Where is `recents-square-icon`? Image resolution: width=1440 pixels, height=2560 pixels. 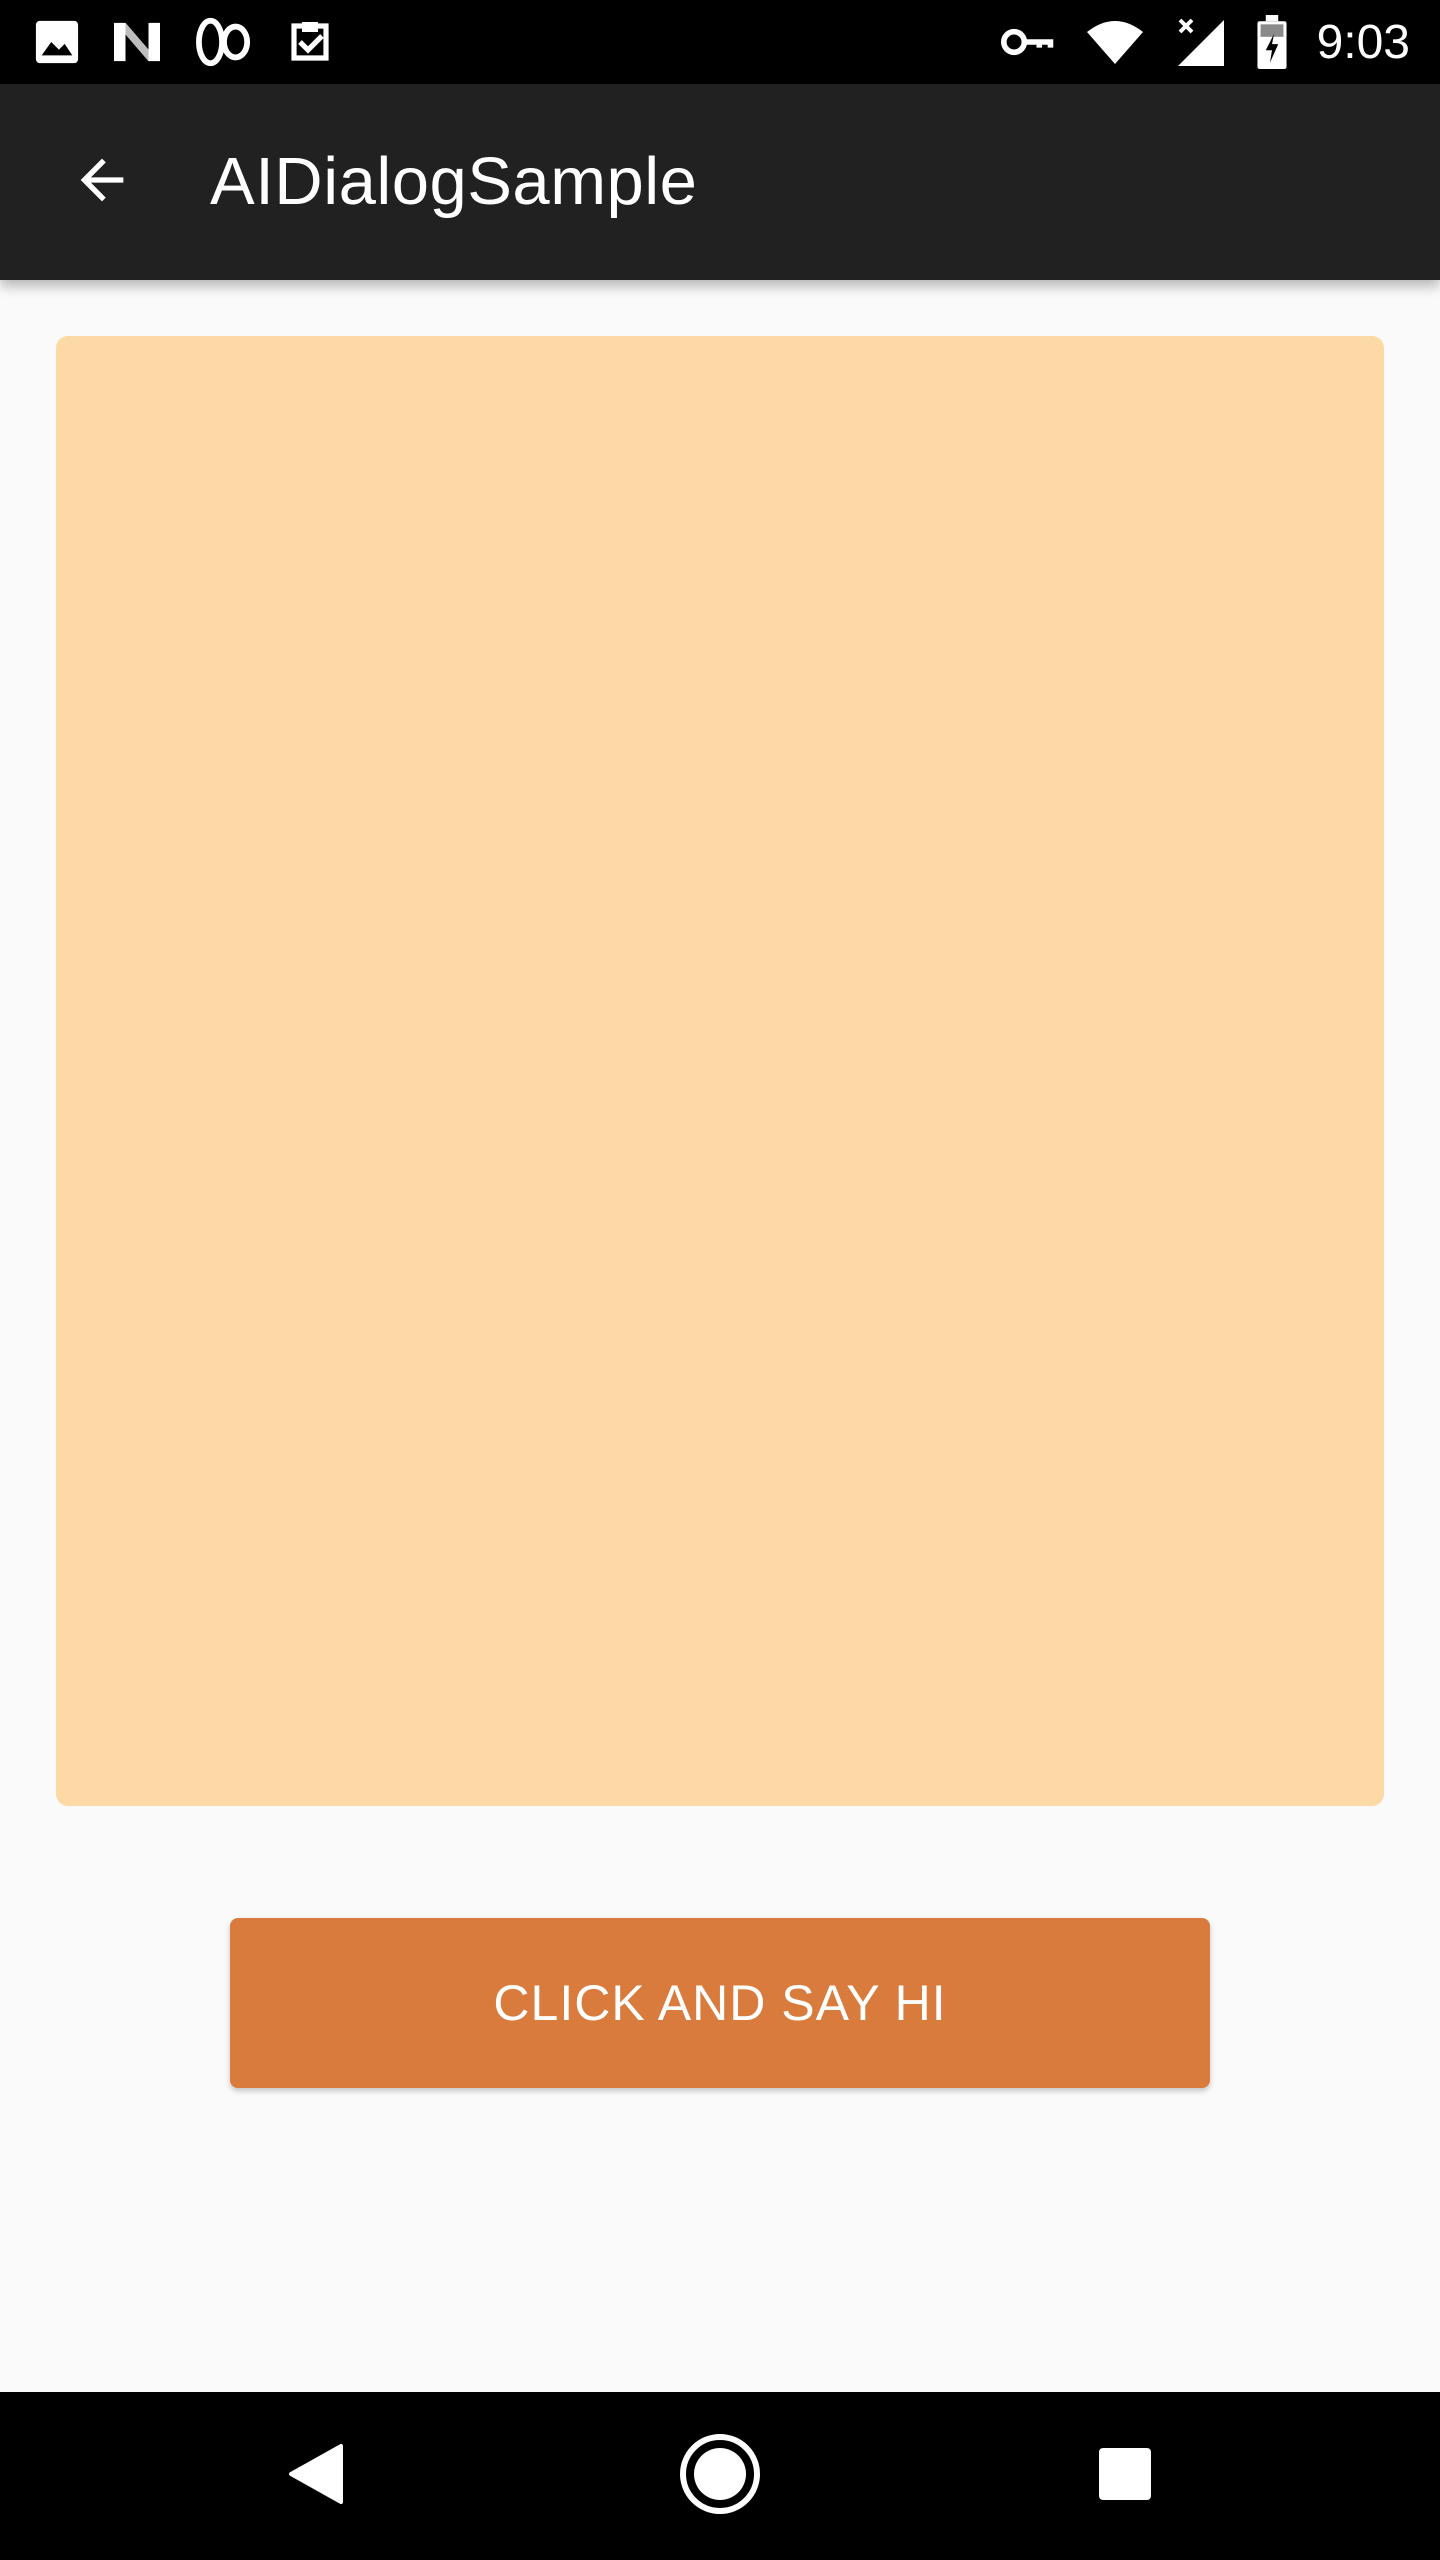 recents-square-icon is located at coordinates (1125, 2476).